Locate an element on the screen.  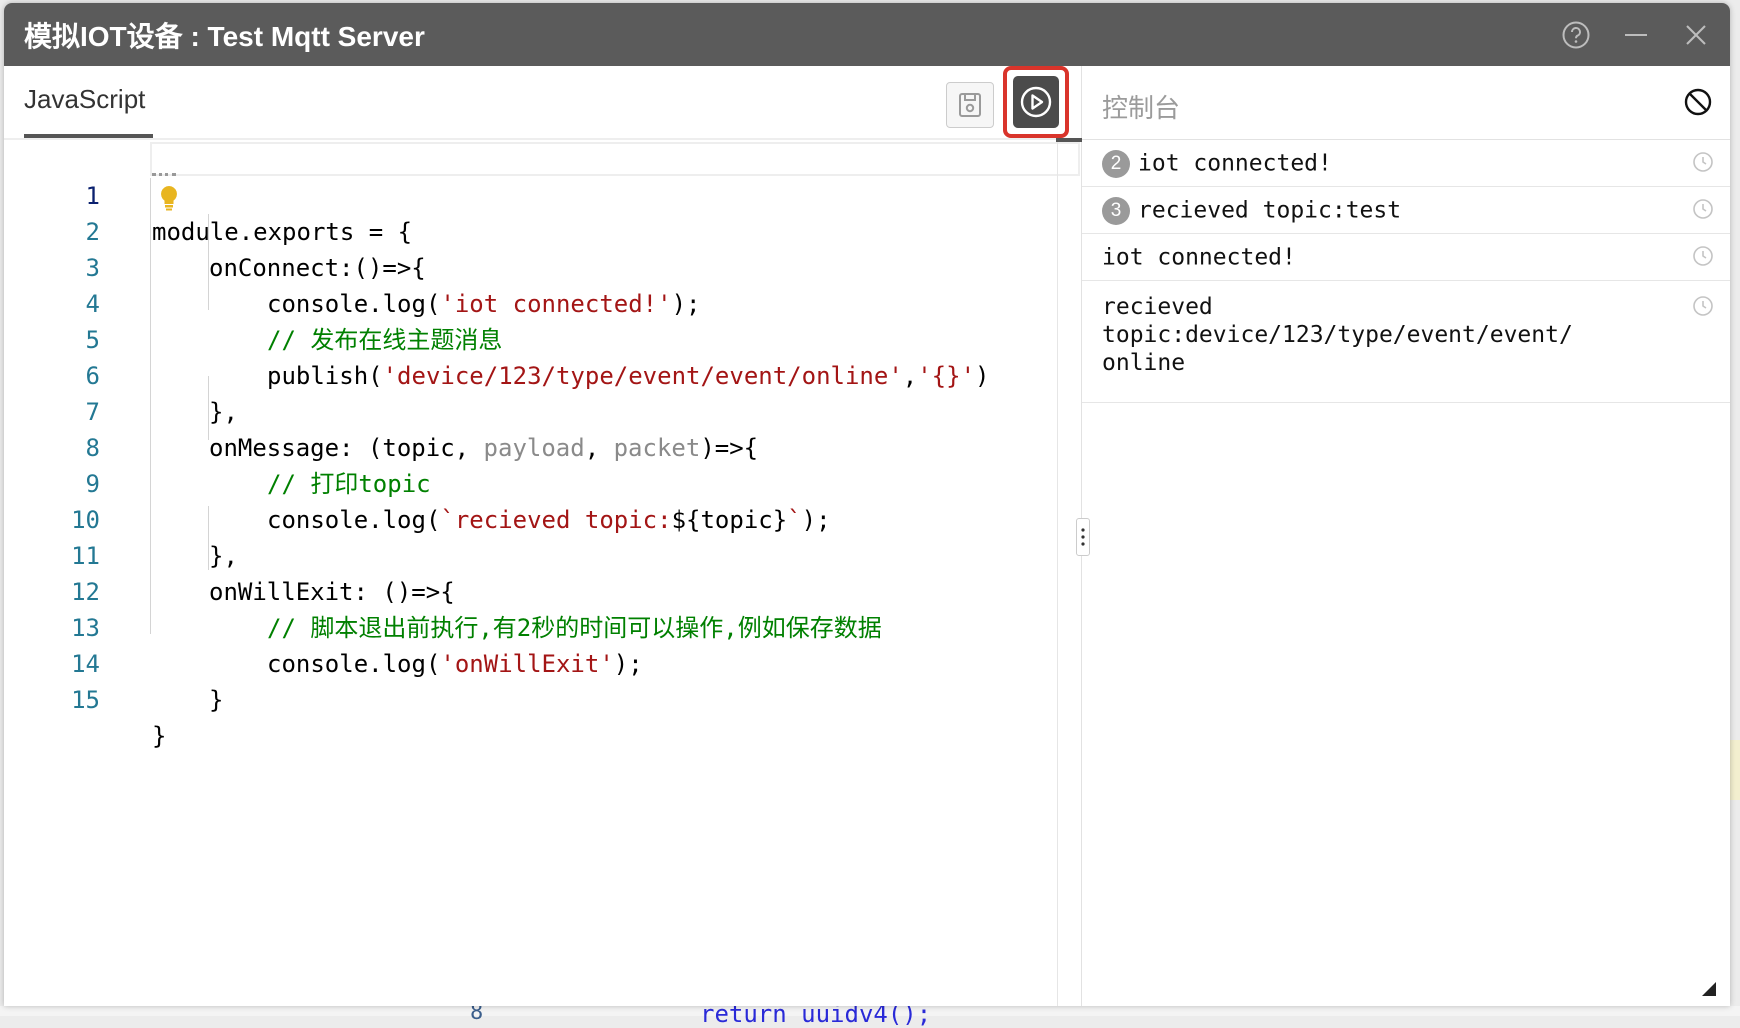
minimize-icon is located at coordinates (1636, 35).